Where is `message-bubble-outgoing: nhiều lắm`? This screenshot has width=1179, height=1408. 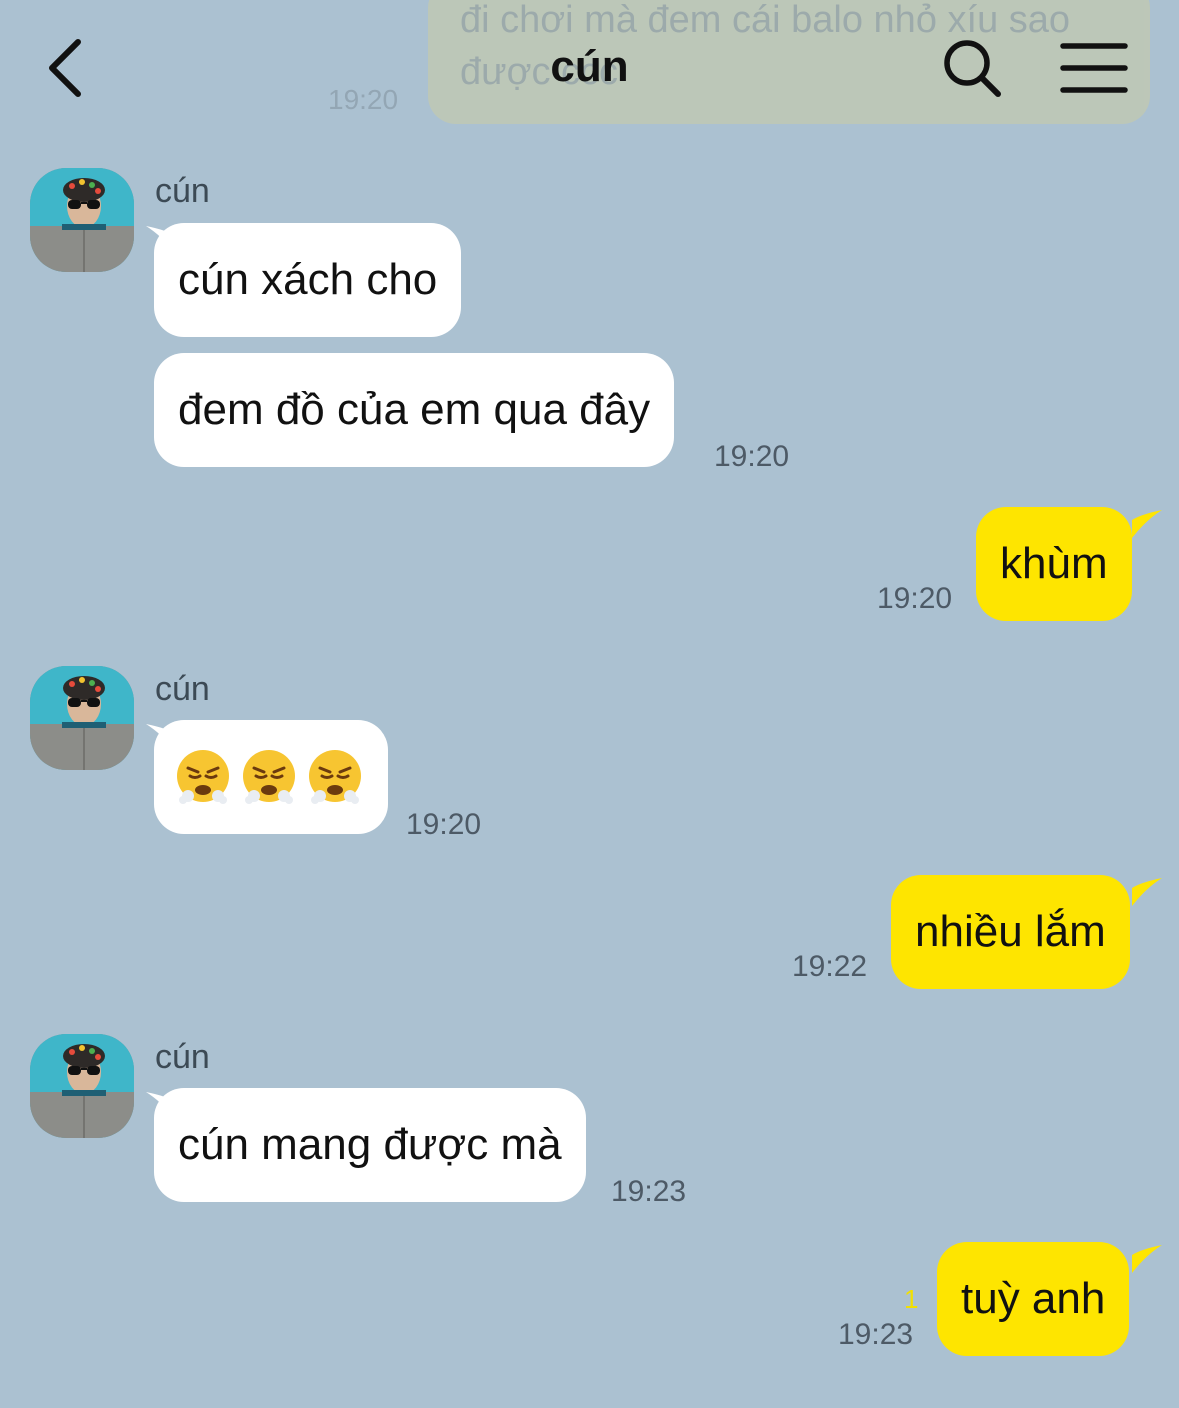
message-bubble-outgoing: nhiều lắm is located at coordinates (1010, 932).